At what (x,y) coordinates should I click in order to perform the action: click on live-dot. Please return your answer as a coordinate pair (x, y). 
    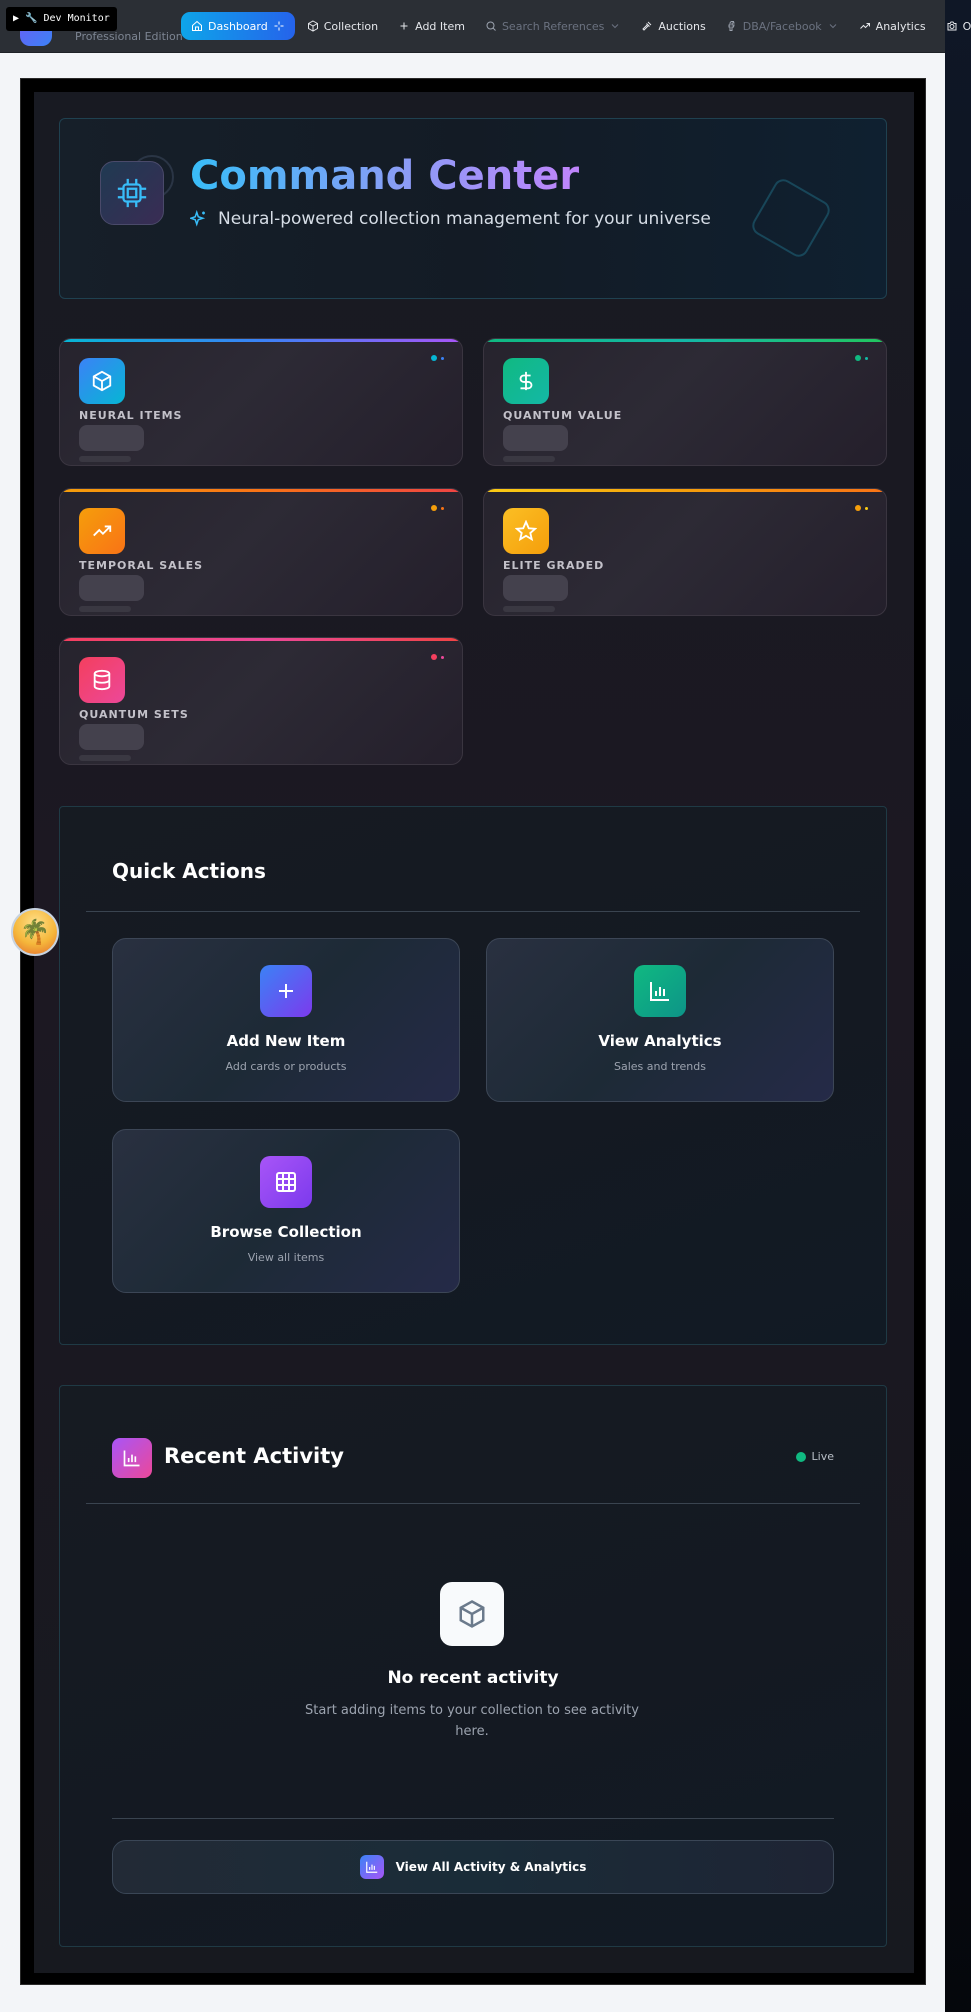
    Looking at the image, I should click on (800, 1456).